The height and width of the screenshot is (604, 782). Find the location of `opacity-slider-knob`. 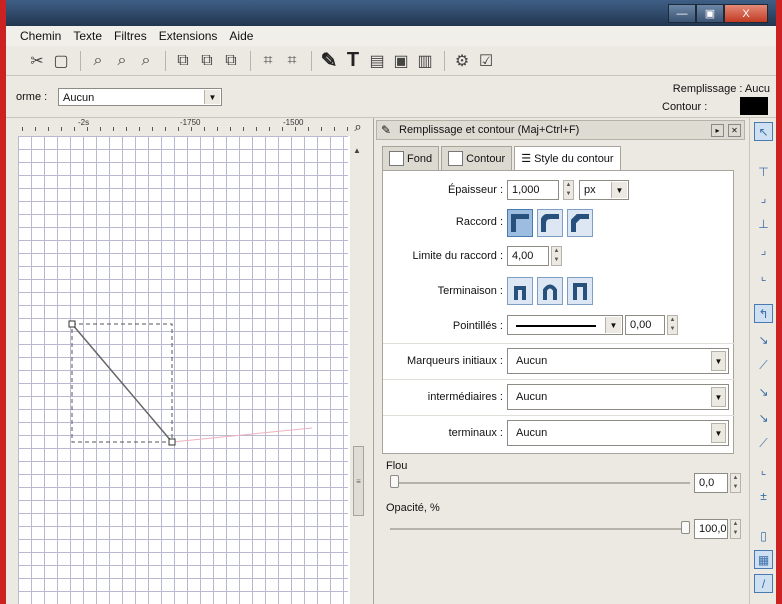

opacity-slider-knob is located at coordinates (685, 527).